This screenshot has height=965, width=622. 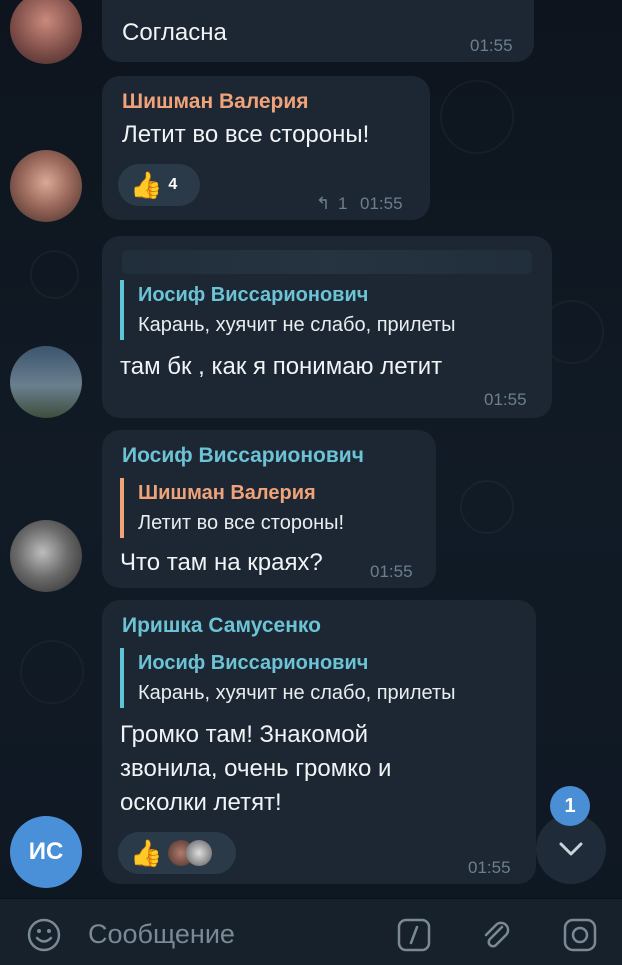 I want to click on command-icon, so click(x=414, y=935).